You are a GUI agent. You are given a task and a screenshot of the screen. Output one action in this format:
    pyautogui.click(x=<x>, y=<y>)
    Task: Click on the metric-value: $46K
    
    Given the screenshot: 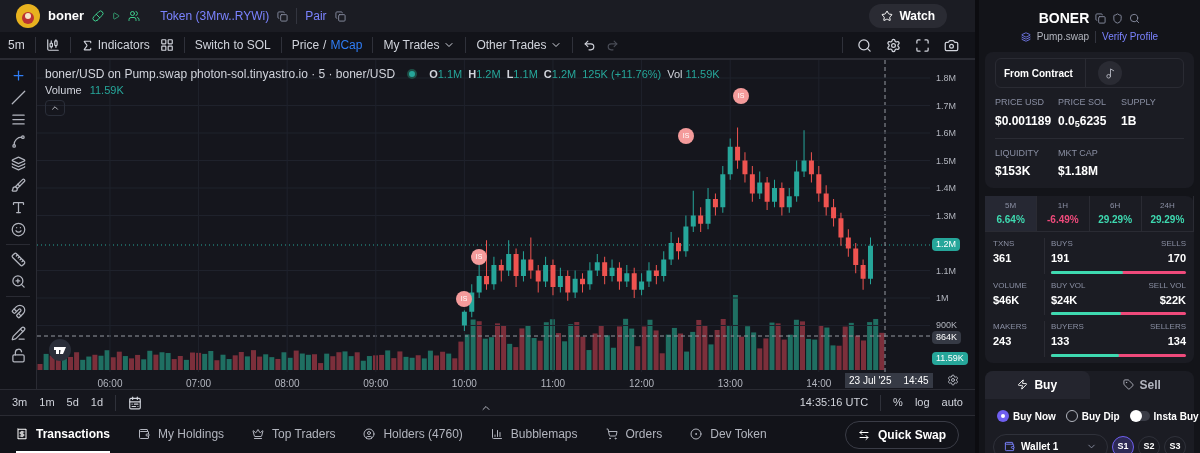 What is the action you would take?
    pyautogui.click(x=1007, y=300)
    